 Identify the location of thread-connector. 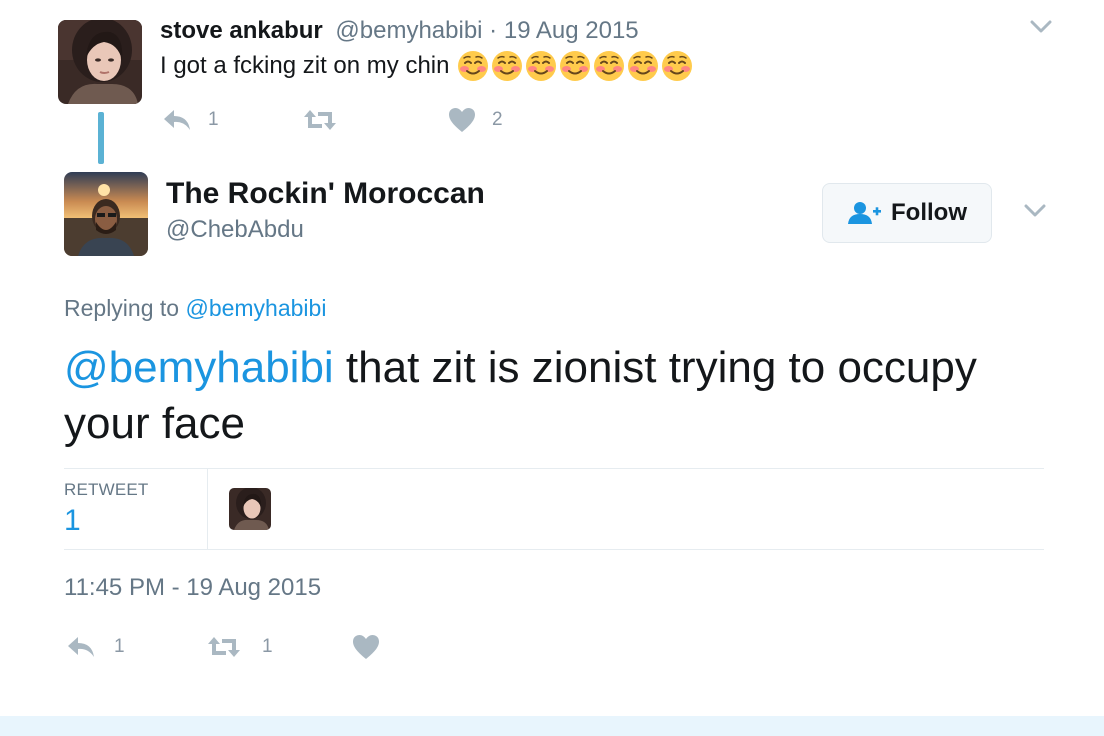
(101, 138).